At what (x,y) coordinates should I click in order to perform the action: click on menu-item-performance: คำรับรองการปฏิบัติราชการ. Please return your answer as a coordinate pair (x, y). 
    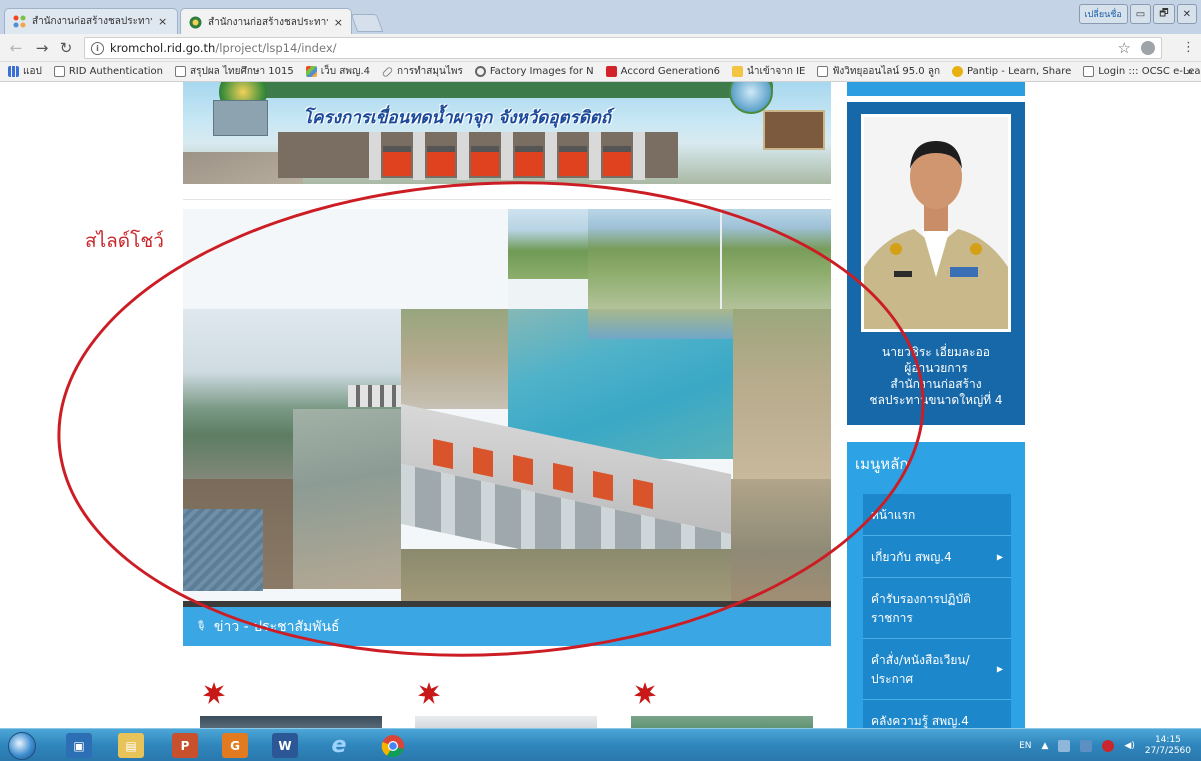
    Looking at the image, I should click on (937, 608).